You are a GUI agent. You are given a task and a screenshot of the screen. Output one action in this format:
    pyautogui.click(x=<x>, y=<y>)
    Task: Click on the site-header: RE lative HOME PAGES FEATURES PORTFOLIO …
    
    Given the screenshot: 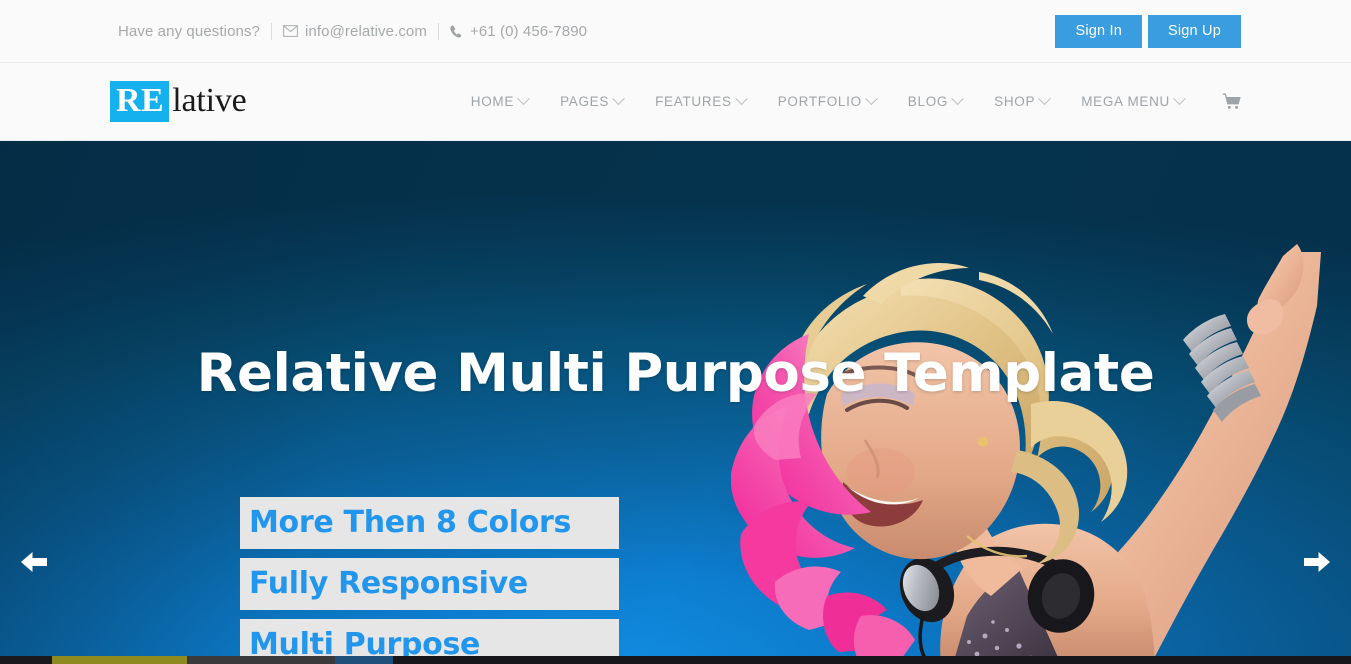 What is the action you would take?
    pyautogui.click(x=675, y=102)
    